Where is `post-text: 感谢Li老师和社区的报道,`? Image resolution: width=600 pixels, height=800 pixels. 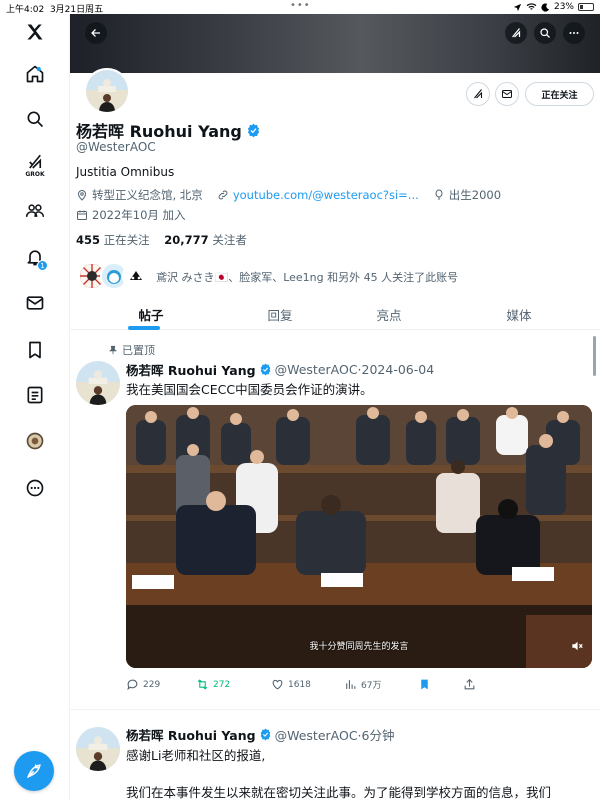
post-text: 感谢Li老师和社区的报道, is located at coordinates (196, 755).